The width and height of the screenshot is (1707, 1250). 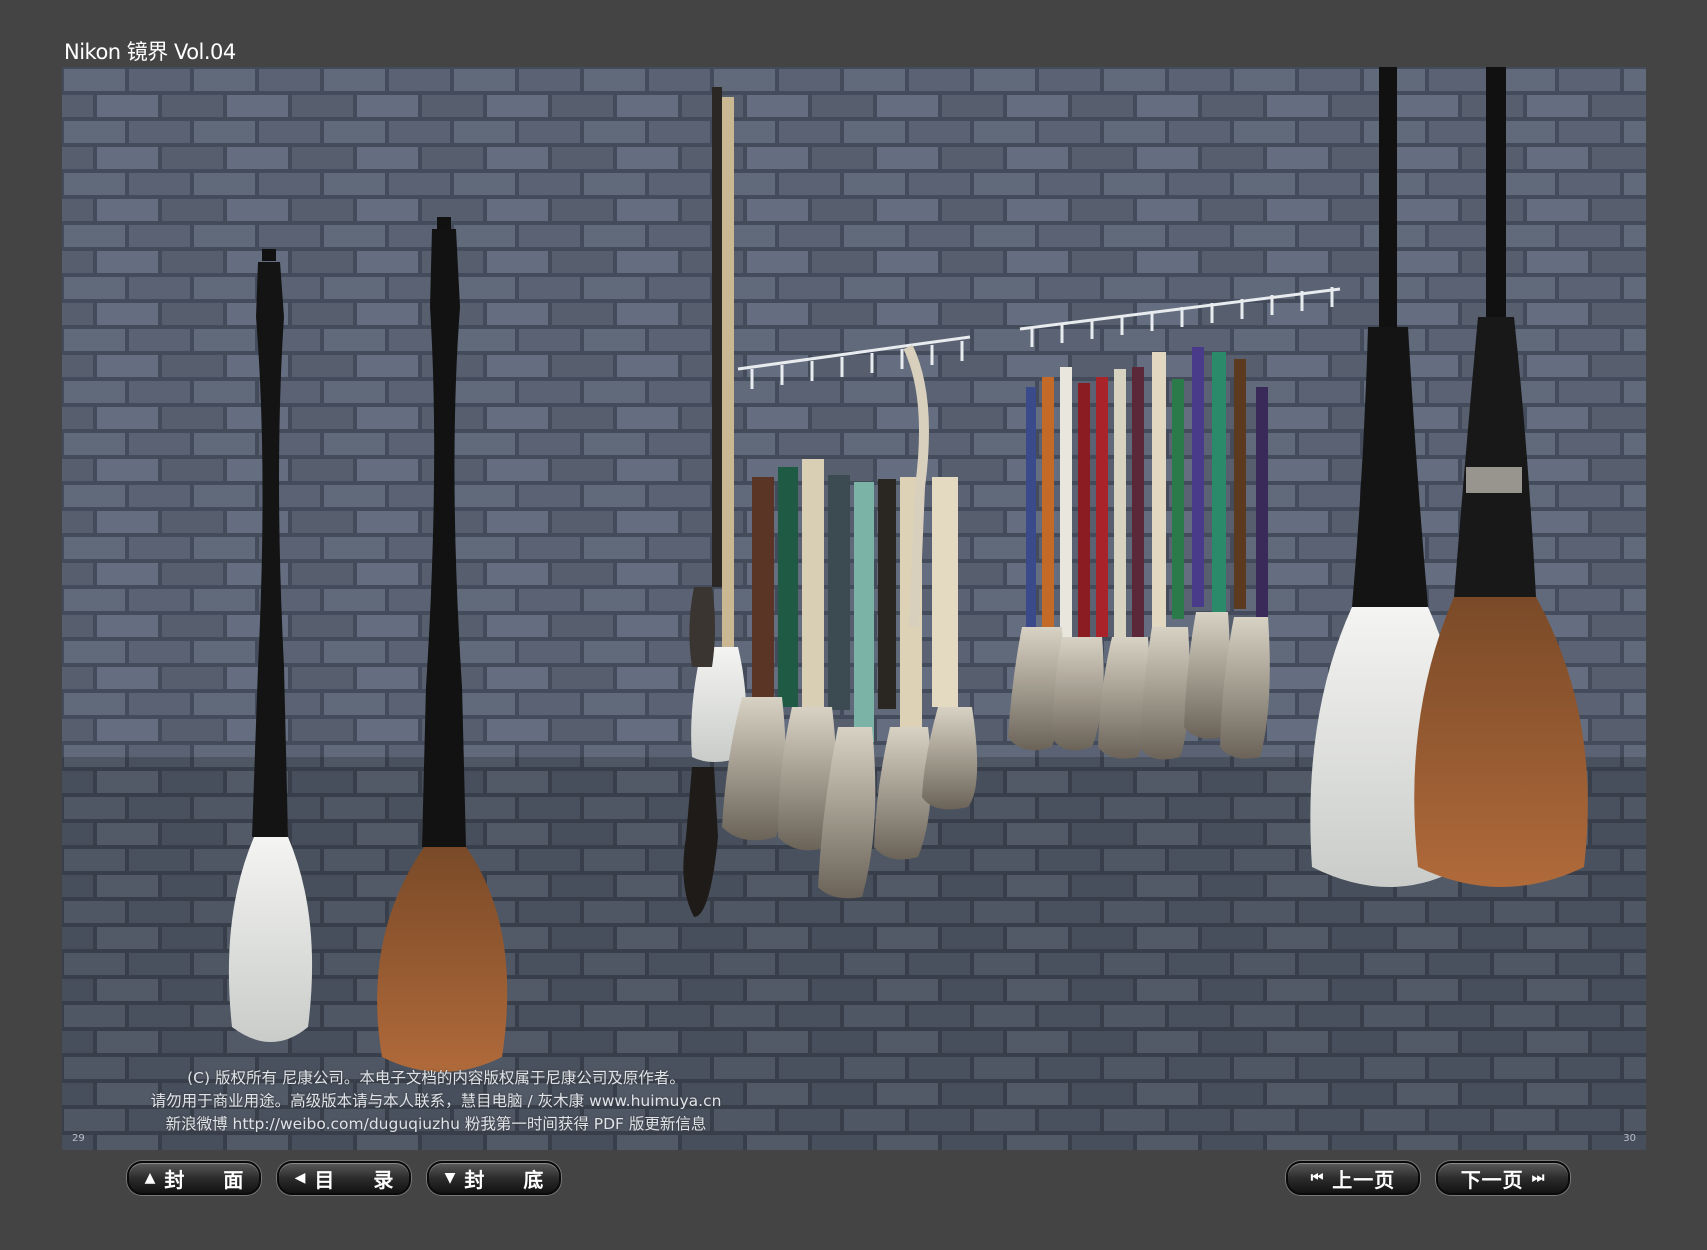 I want to click on triangle-down-icon: ▼, so click(x=450, y=1178).